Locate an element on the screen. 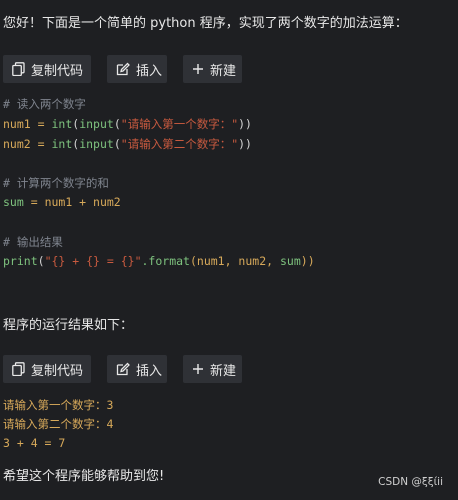 Image resolution: width=458 pixels, height=500 pixels. output-line: 请输入第二个数字：4 is located at coordinates (58, 424).